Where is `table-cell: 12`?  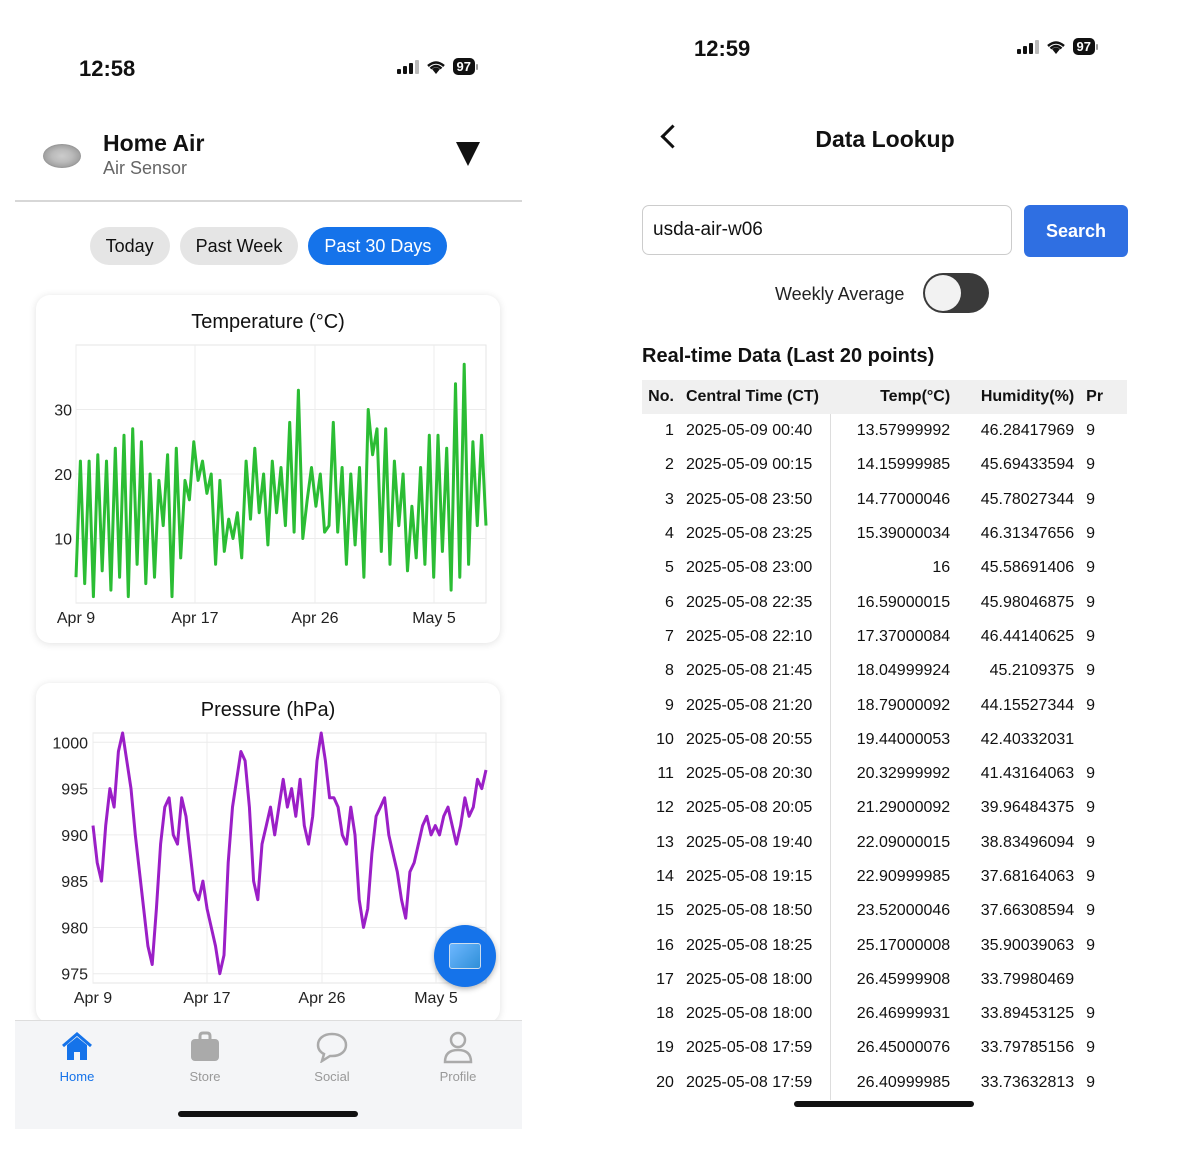 table-cell: 12 is located at coordinates (665, 808).